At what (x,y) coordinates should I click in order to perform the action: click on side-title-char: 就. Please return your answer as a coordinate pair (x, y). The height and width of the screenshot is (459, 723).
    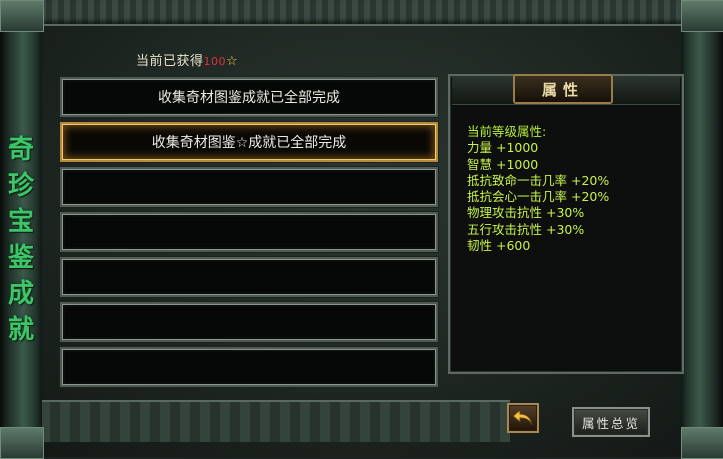
    Looking at the image, I should click on (20, 330).